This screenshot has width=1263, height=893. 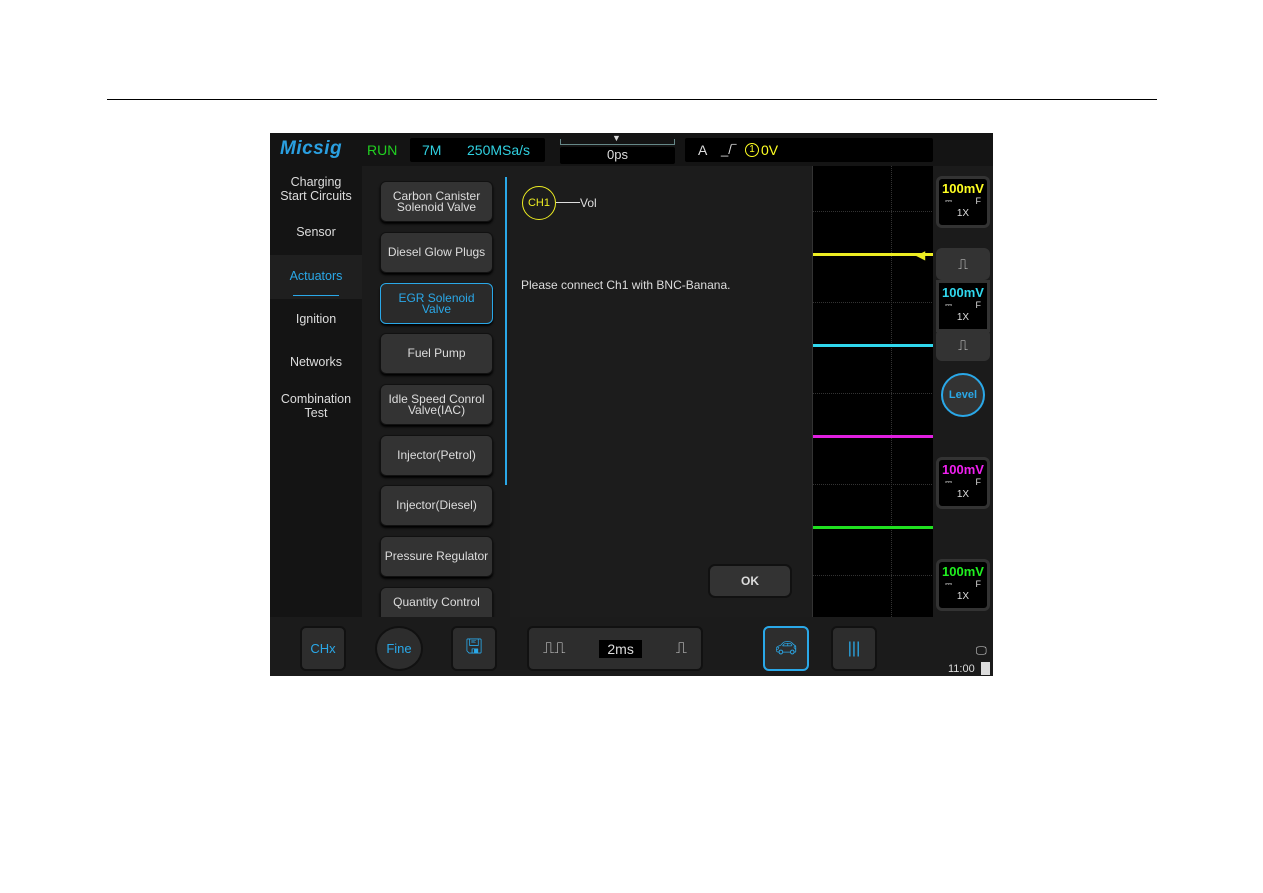 What do you see at coordinates (985, 668) in the screenshot?
I see `battery-icon` at bounding box center [985, 668].